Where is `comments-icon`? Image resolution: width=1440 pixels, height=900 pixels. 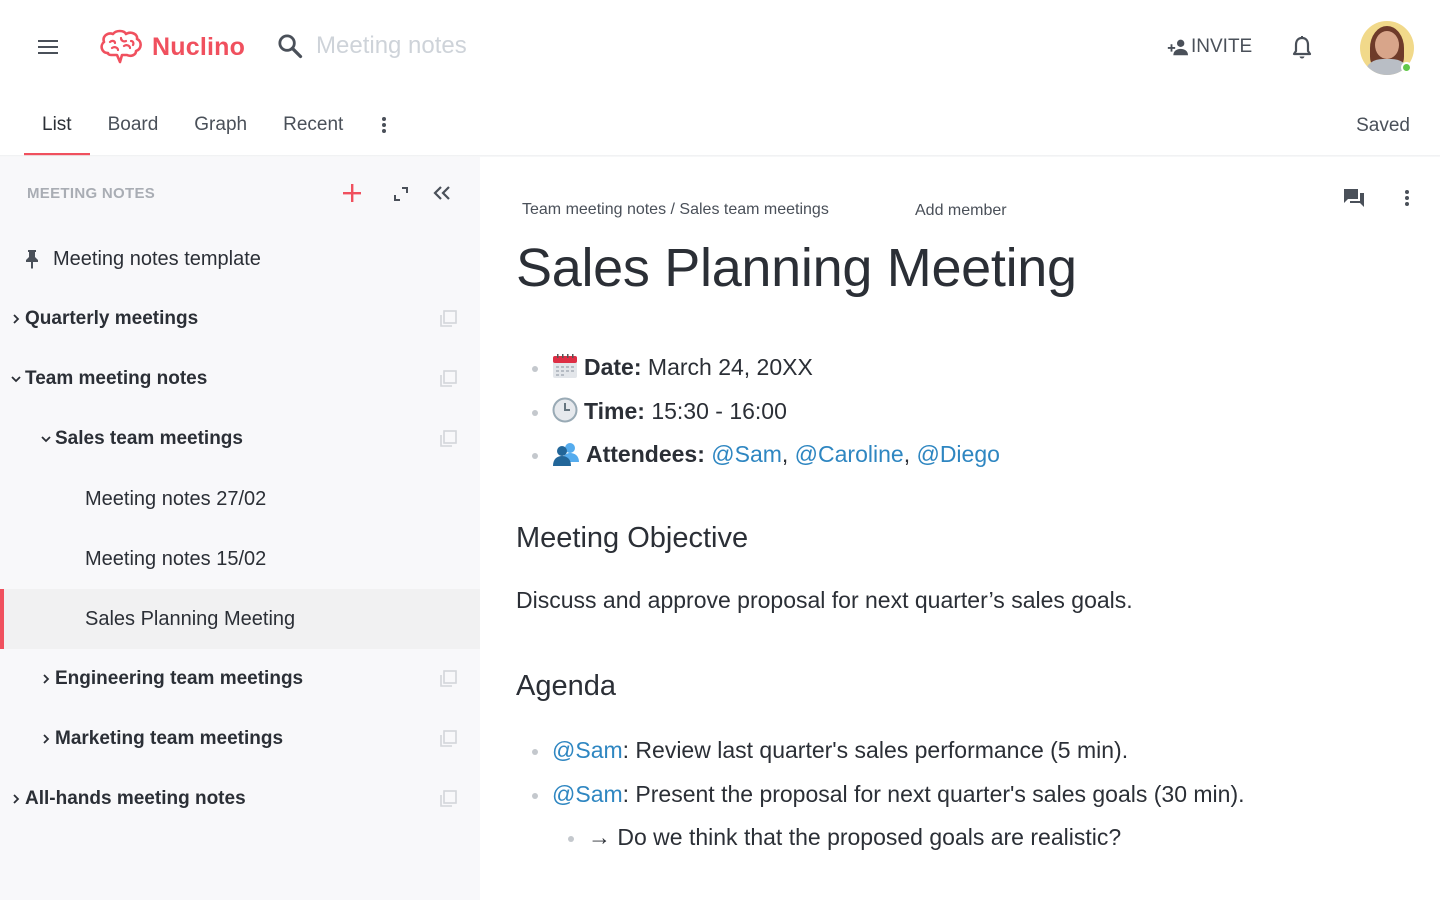
comments-icon is located at coordinates (1354, 198).